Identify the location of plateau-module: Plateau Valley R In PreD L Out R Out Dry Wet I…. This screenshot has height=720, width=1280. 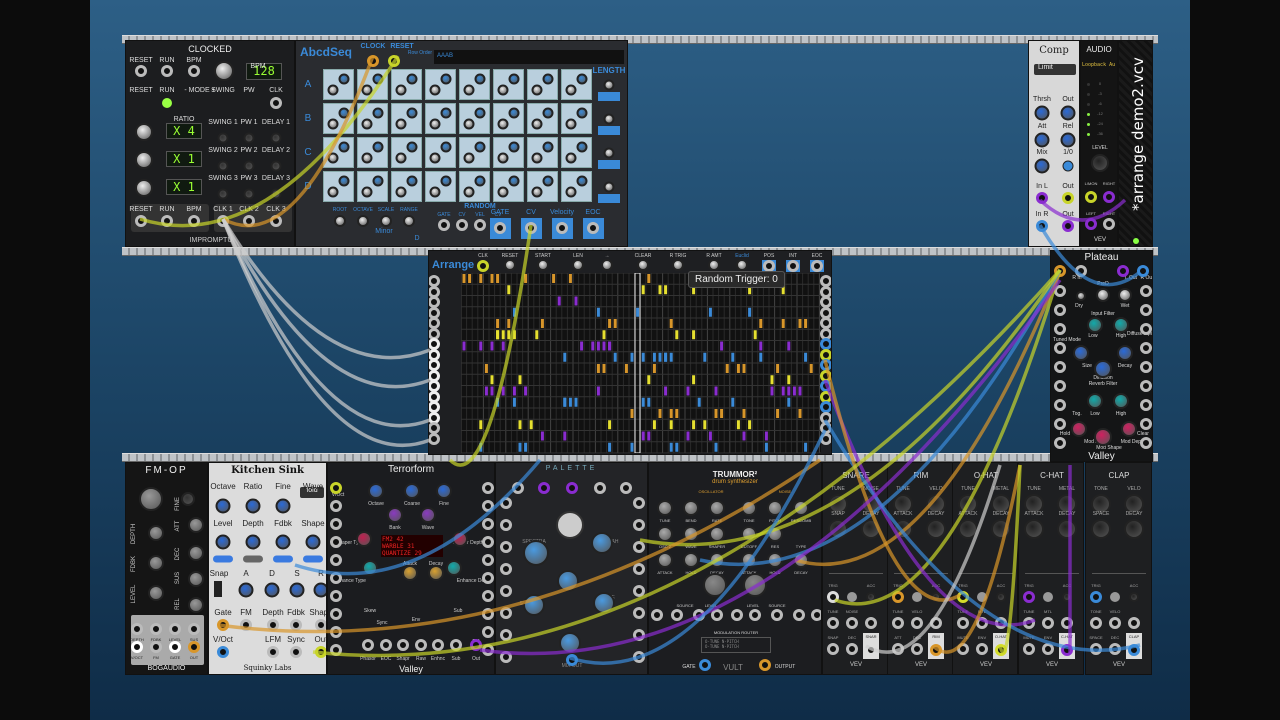
(1101, 356).